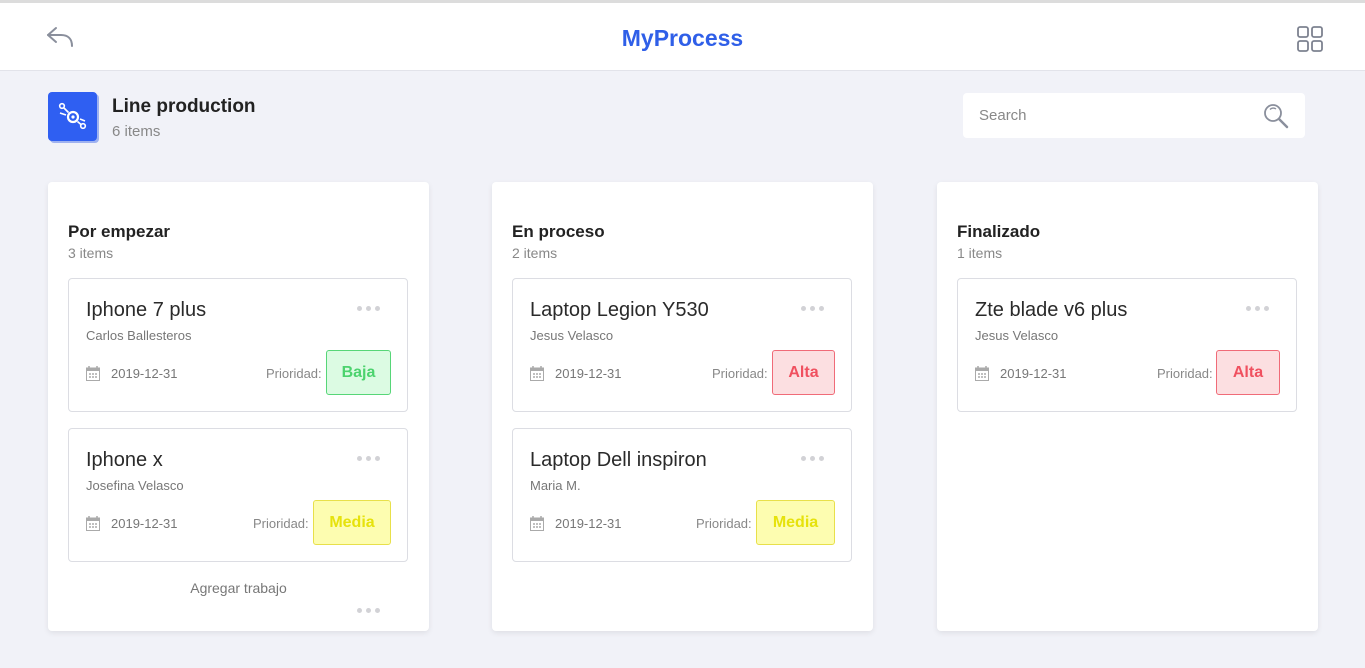 The width and height of the screenshot is (1365, 668). I want to click on column-item-count: 3 items, so click(91, 253).